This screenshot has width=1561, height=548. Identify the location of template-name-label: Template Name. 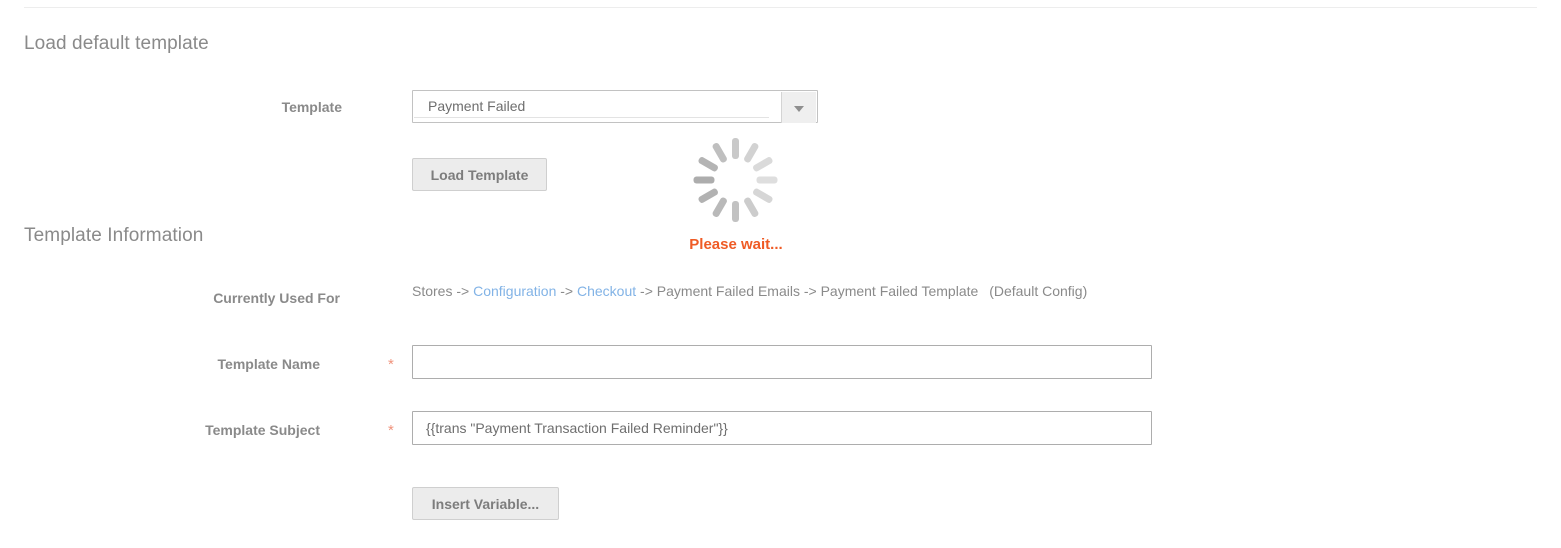
(268, 364).